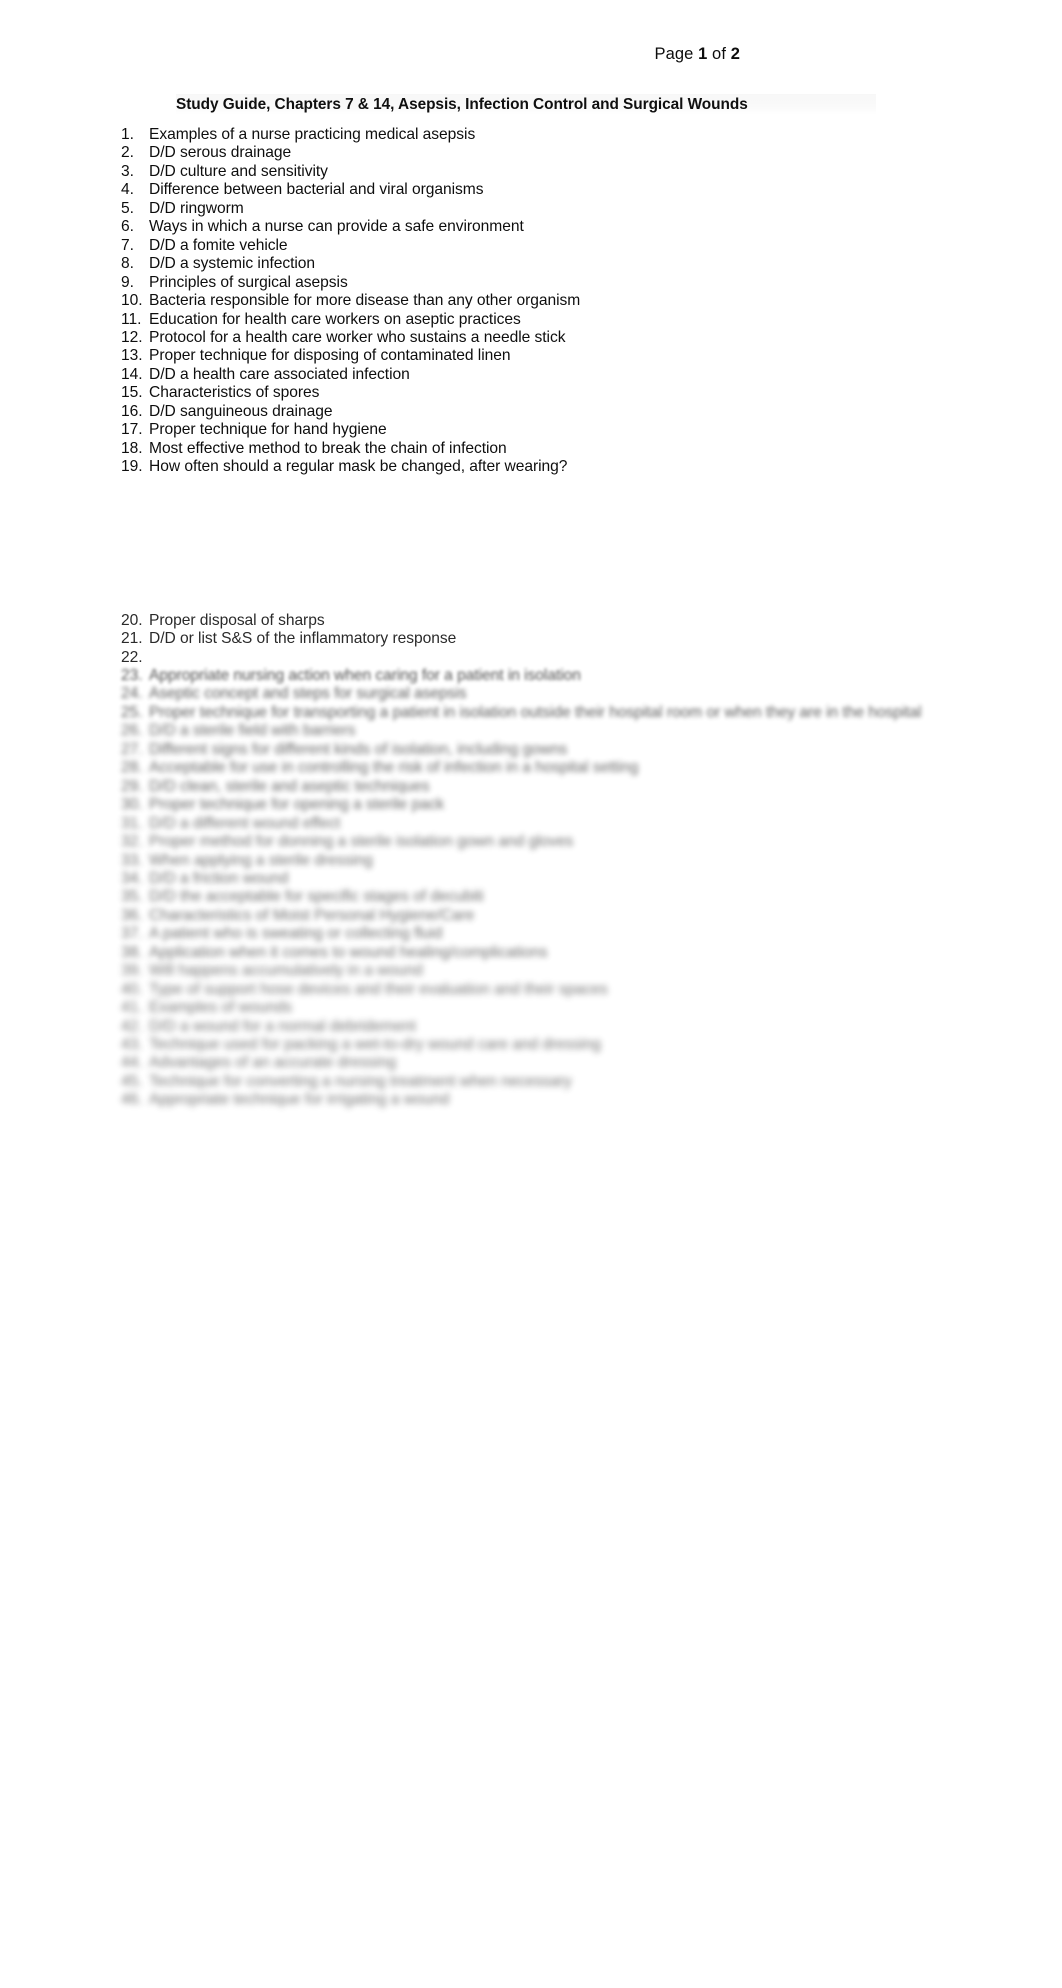 The image size is (1062, 1988). What do you see at coordinates (127, 282) in the screenshot?
I see `list-item-marker: 9.` at bounding box center [127, 282].